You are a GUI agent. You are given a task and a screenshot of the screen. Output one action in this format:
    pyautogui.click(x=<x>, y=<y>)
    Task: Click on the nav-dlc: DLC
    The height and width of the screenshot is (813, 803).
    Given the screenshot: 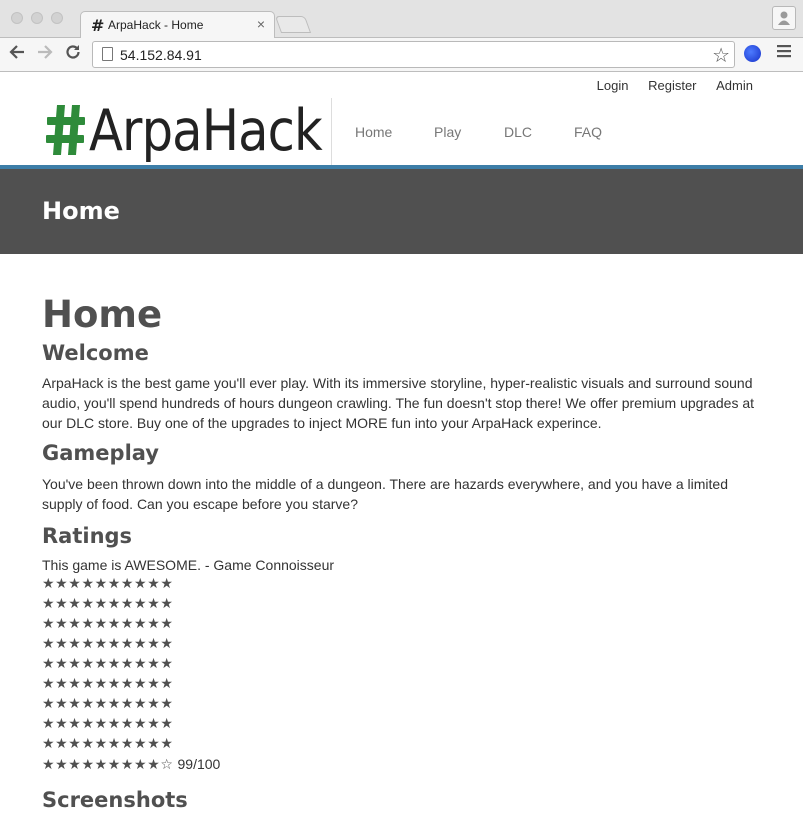 What is the action you would take?
    pyautogui.click(x=539, y=132)
    